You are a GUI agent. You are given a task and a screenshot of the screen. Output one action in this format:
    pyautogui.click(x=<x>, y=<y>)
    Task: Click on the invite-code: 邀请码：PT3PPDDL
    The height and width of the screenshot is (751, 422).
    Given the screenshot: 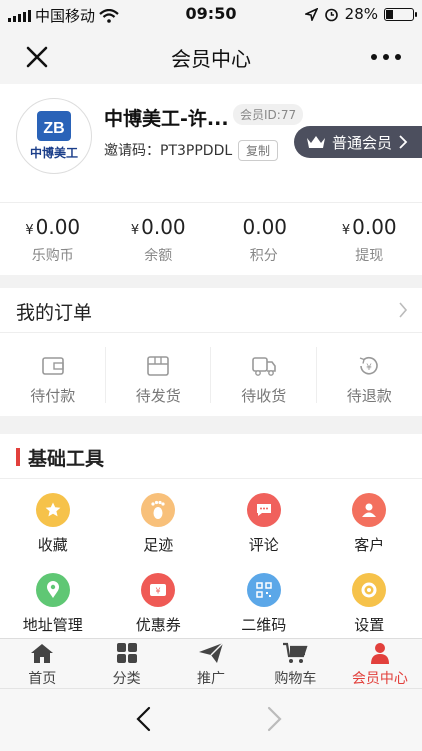 What is the action you would take?
    pyautogui.click(x=168, y=150)
    